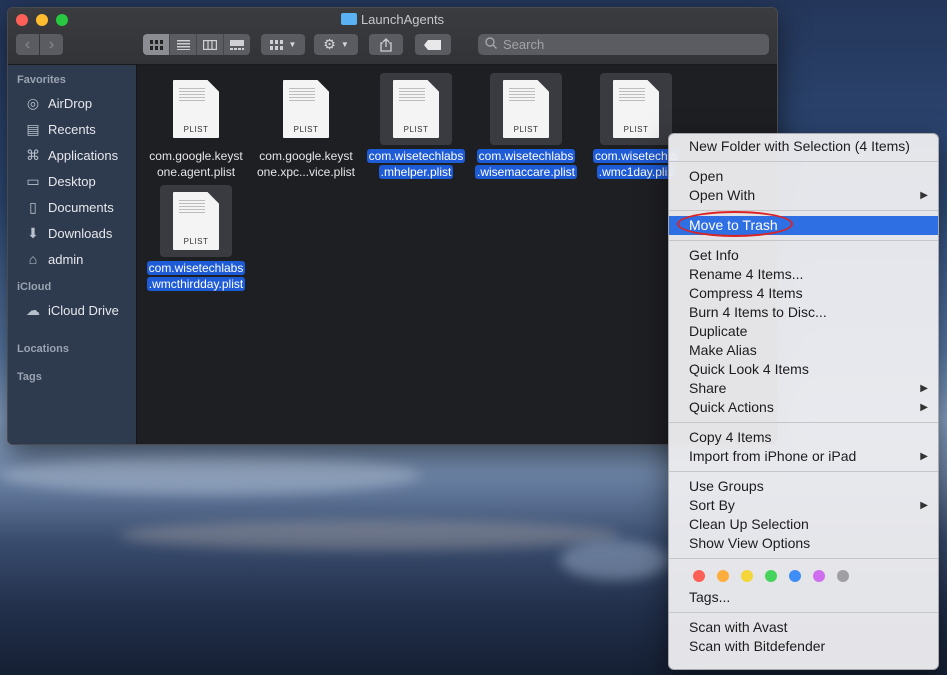  Describe the element at coordinates (344, 44) in the screenshot. I see `chevron-down-icon: ▼` at that location.